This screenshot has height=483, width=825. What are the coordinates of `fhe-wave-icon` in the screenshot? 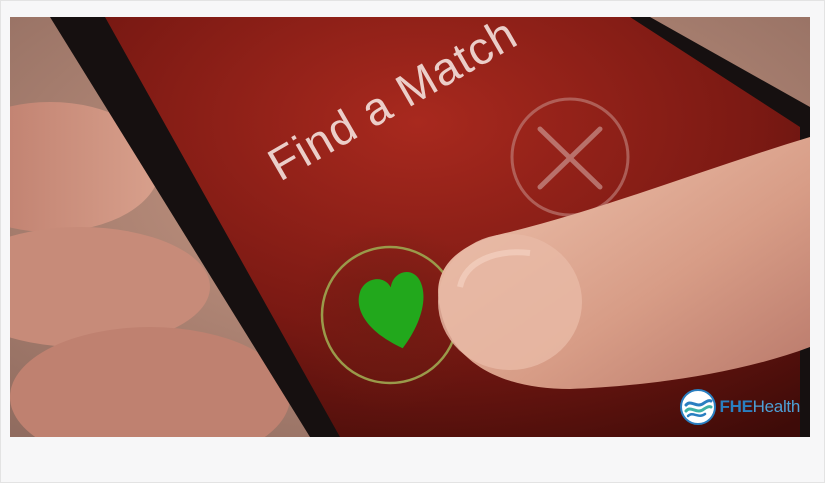 It's located at (697, 407).